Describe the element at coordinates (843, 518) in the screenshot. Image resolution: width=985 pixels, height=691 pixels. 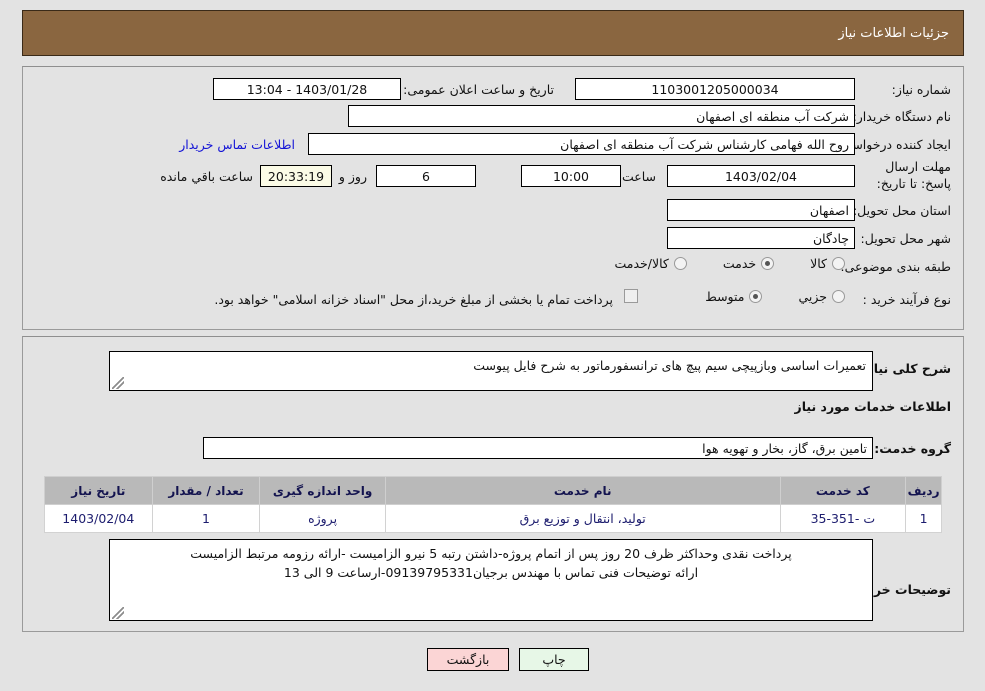
I see `table-cell-service-code: ت -351-35` at that location.